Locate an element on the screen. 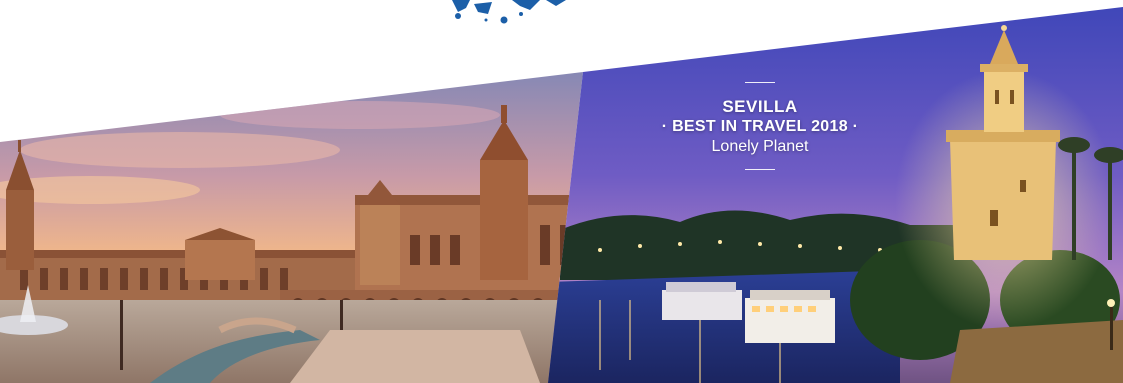 The image size is (1123, 383). bottom-divider is located at coordinates (760, 169).